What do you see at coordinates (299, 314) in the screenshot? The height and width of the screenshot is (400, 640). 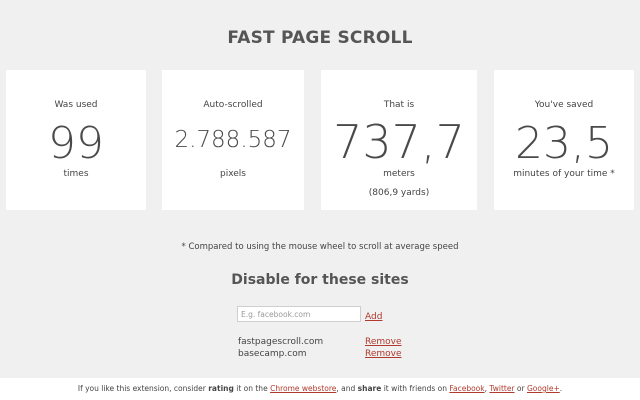 I see `site-input` at bounding box center [299, 314].